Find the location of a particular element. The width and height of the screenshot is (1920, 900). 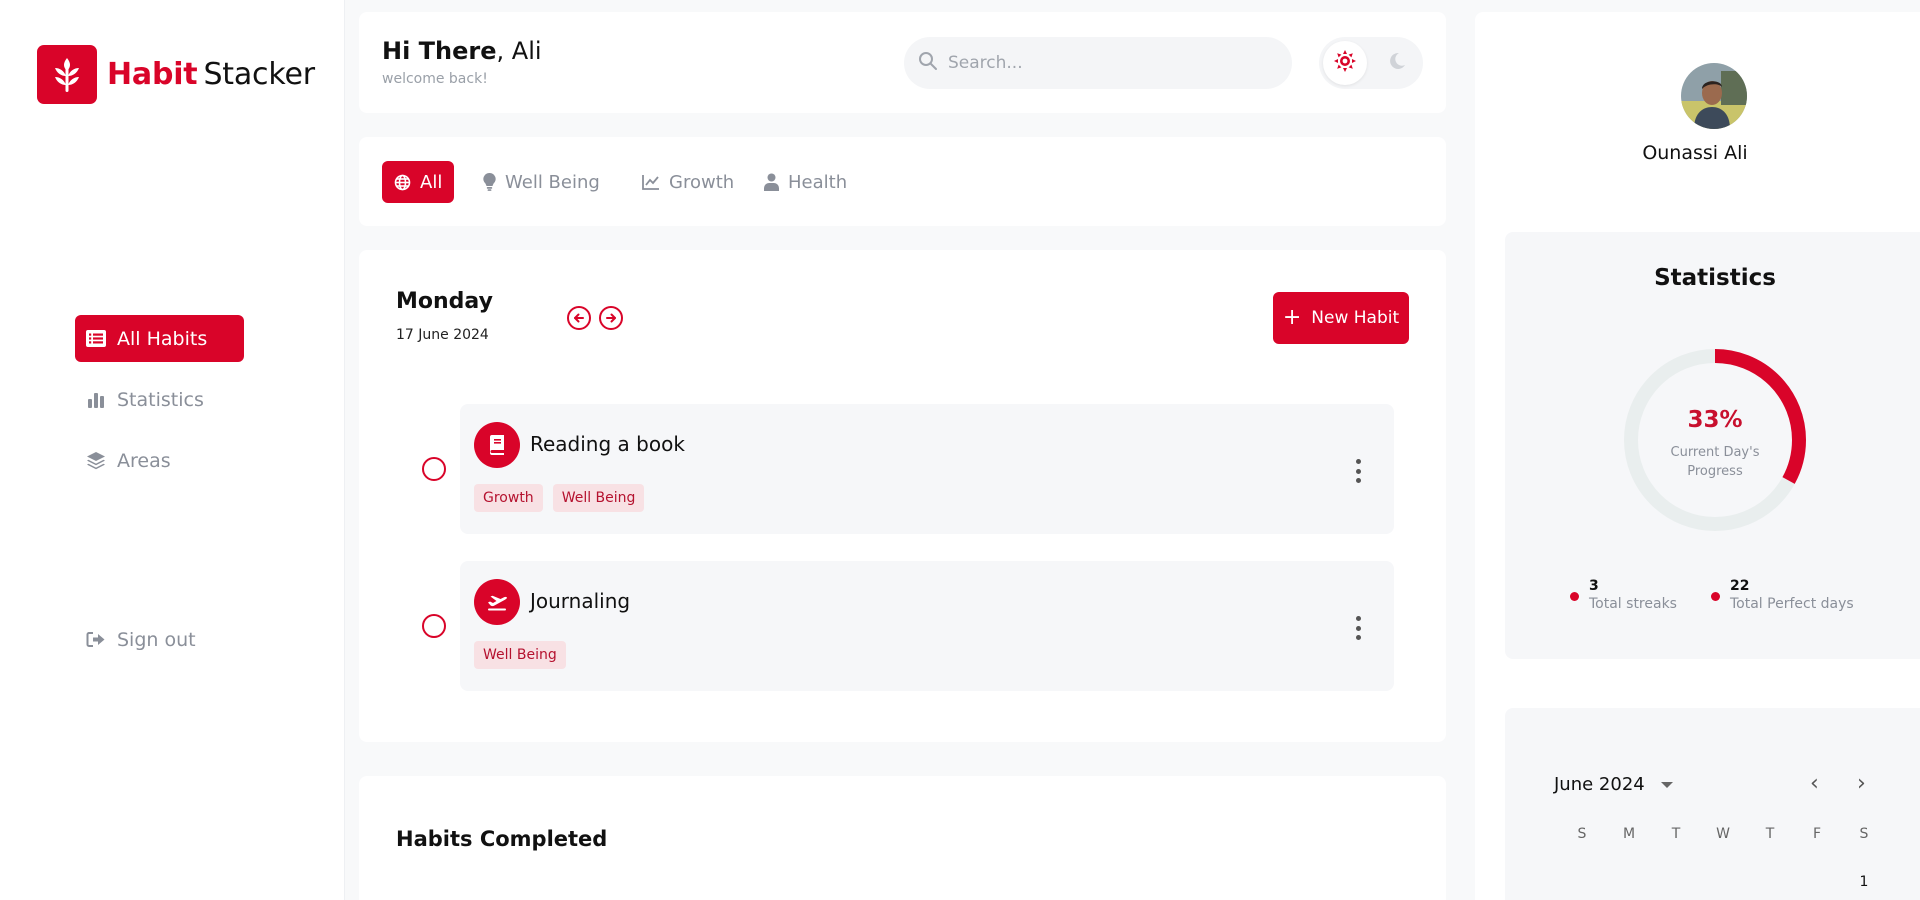

month-selector: June 2024 is located at coordinates (1613, 784).